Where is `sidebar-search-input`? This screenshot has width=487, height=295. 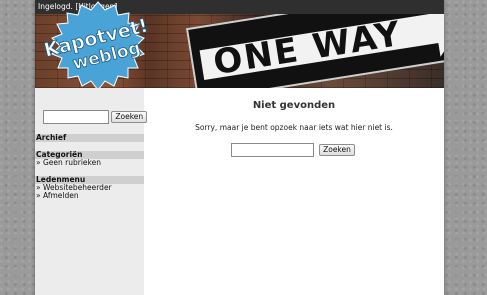 sidebar-search-input is located at coordinates (76, 117).